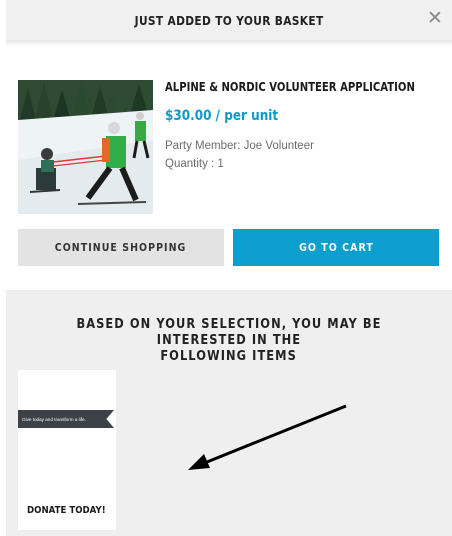 Image resolution: width=452 pixels, height=536 pixels. I want to click on recommendations-heading-line2: FOLLOWING ITEMS, so click(229, 356).